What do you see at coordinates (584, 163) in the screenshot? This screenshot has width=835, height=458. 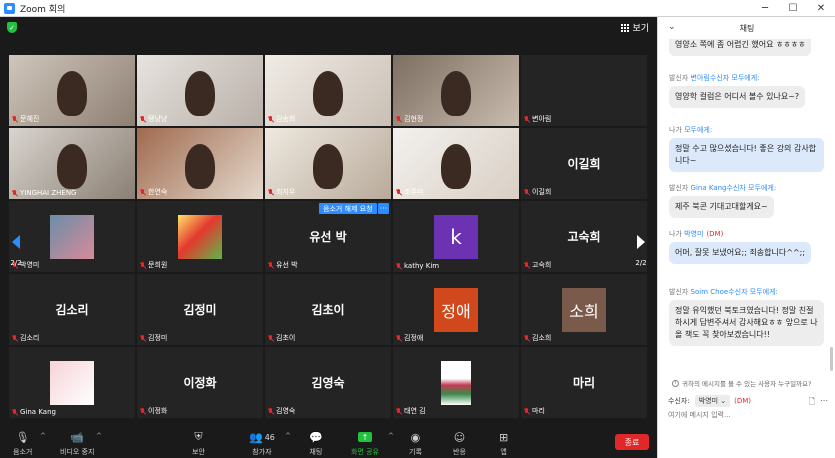 I see `participant-tile: 이길희 이길희` at bounding box center [584, 163].